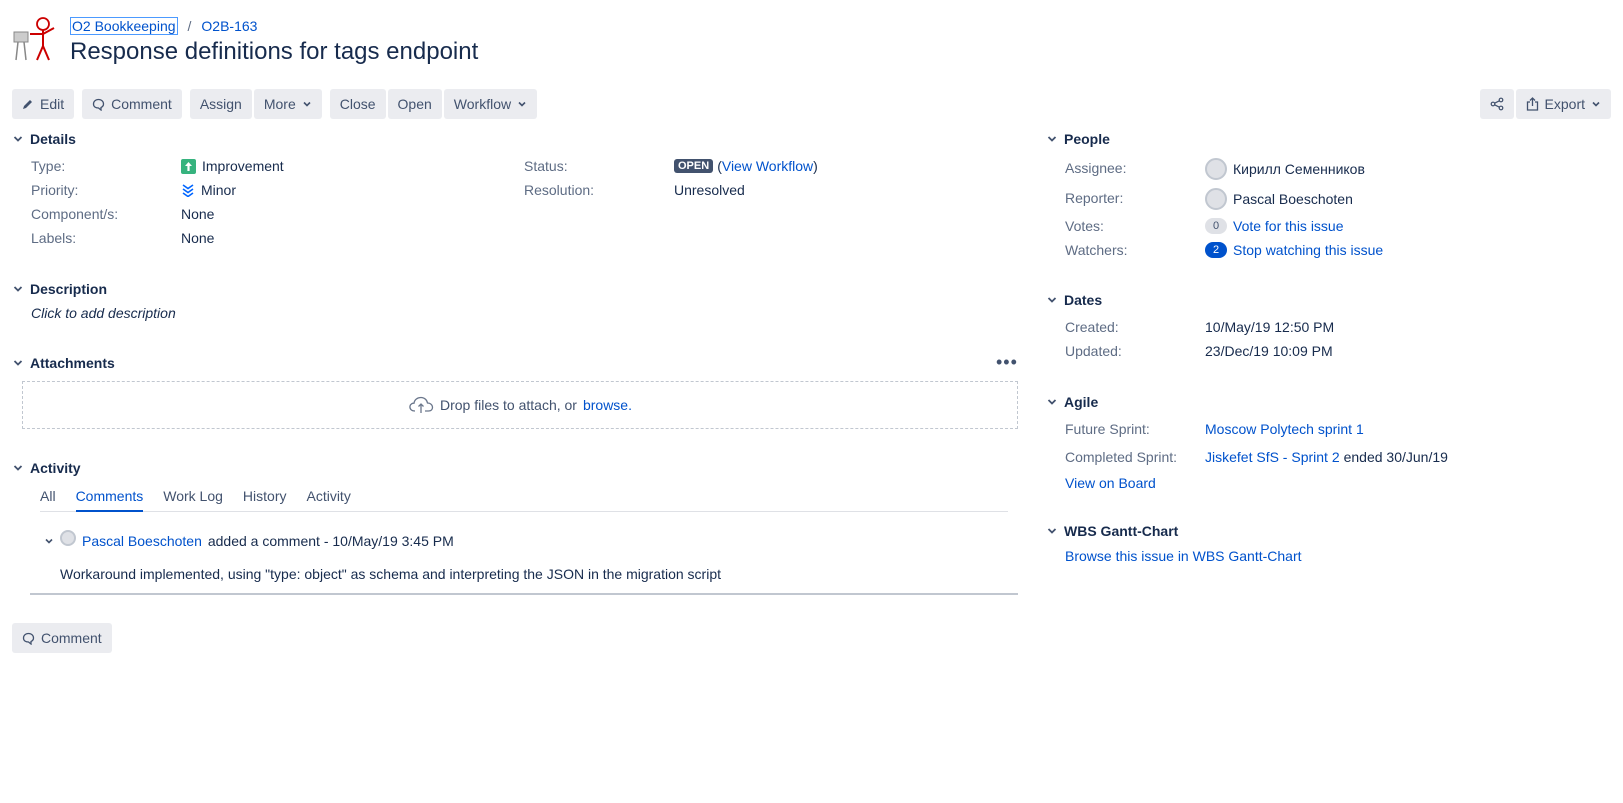 This screenshot has height=803, width=1623. I want to click on project-avatar-icon, so click(34, 39).